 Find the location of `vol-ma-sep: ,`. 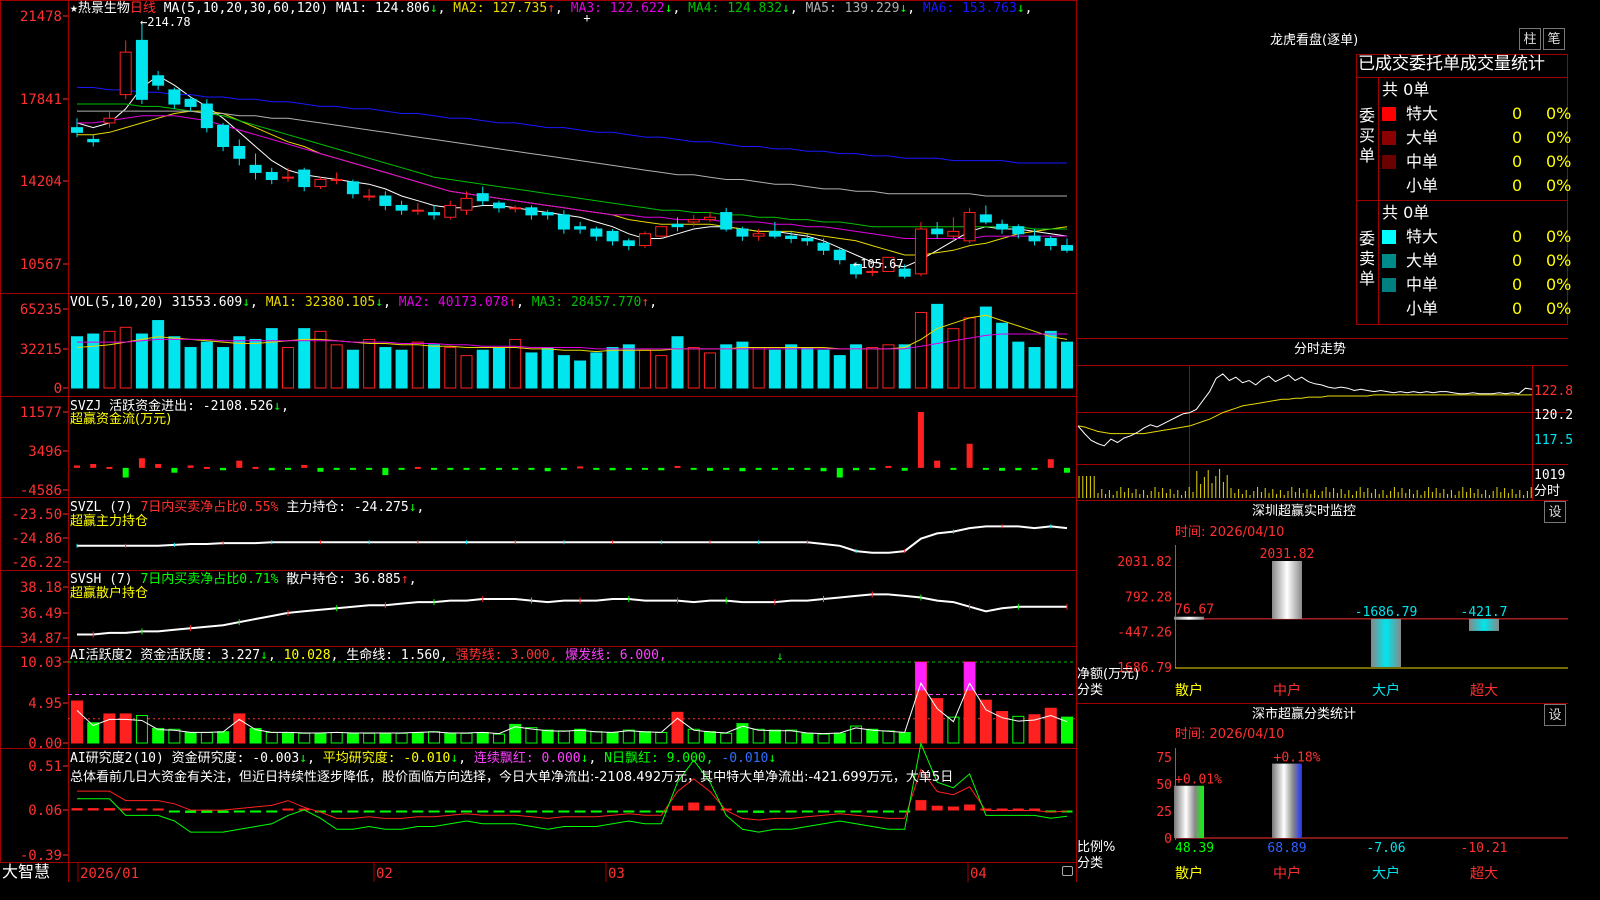

vol-ma-sep: , is located at coordinates (387, 302).